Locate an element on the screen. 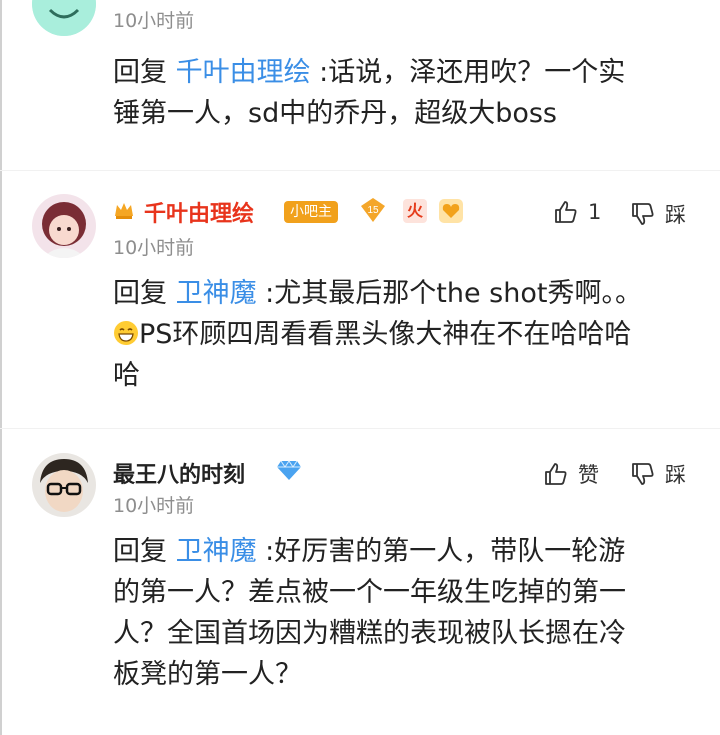 This screenshot has width=720, height=735. like-label: 赞 is located at coordinates (588, 475).